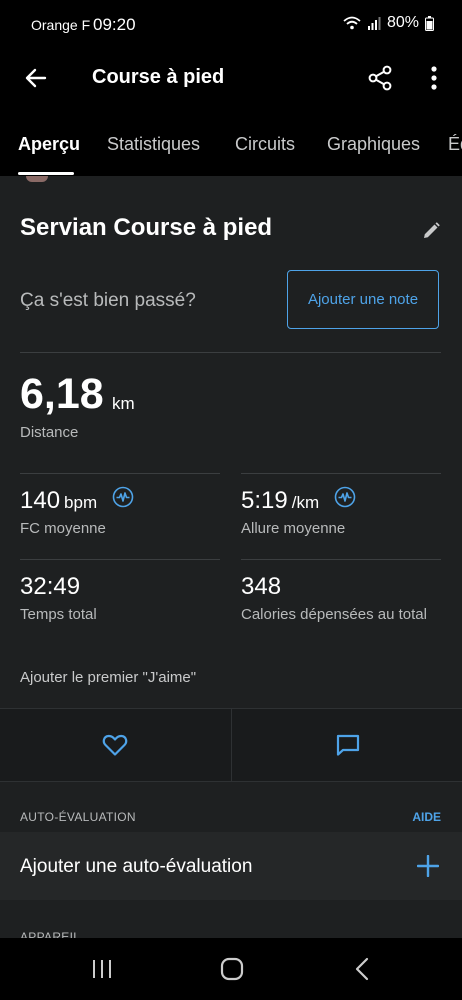 This screenshot has height=1000, width=462. I want to click on like-button, so click(115, 745).